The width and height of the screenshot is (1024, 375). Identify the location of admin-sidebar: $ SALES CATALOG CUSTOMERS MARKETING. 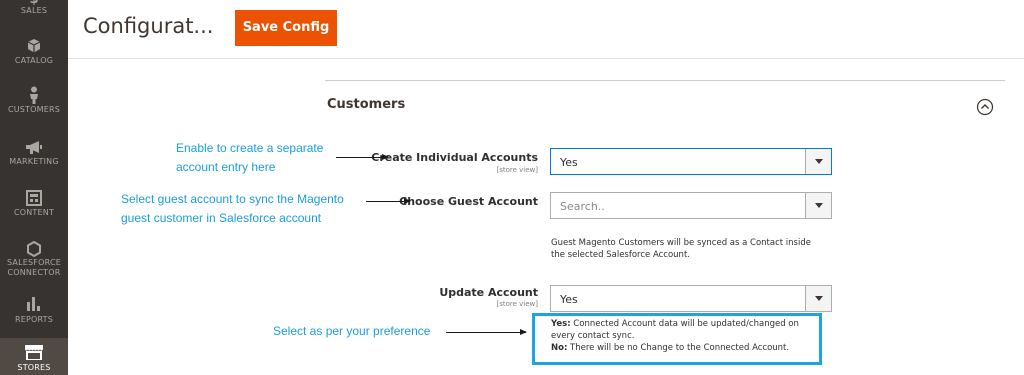
(34, 187).